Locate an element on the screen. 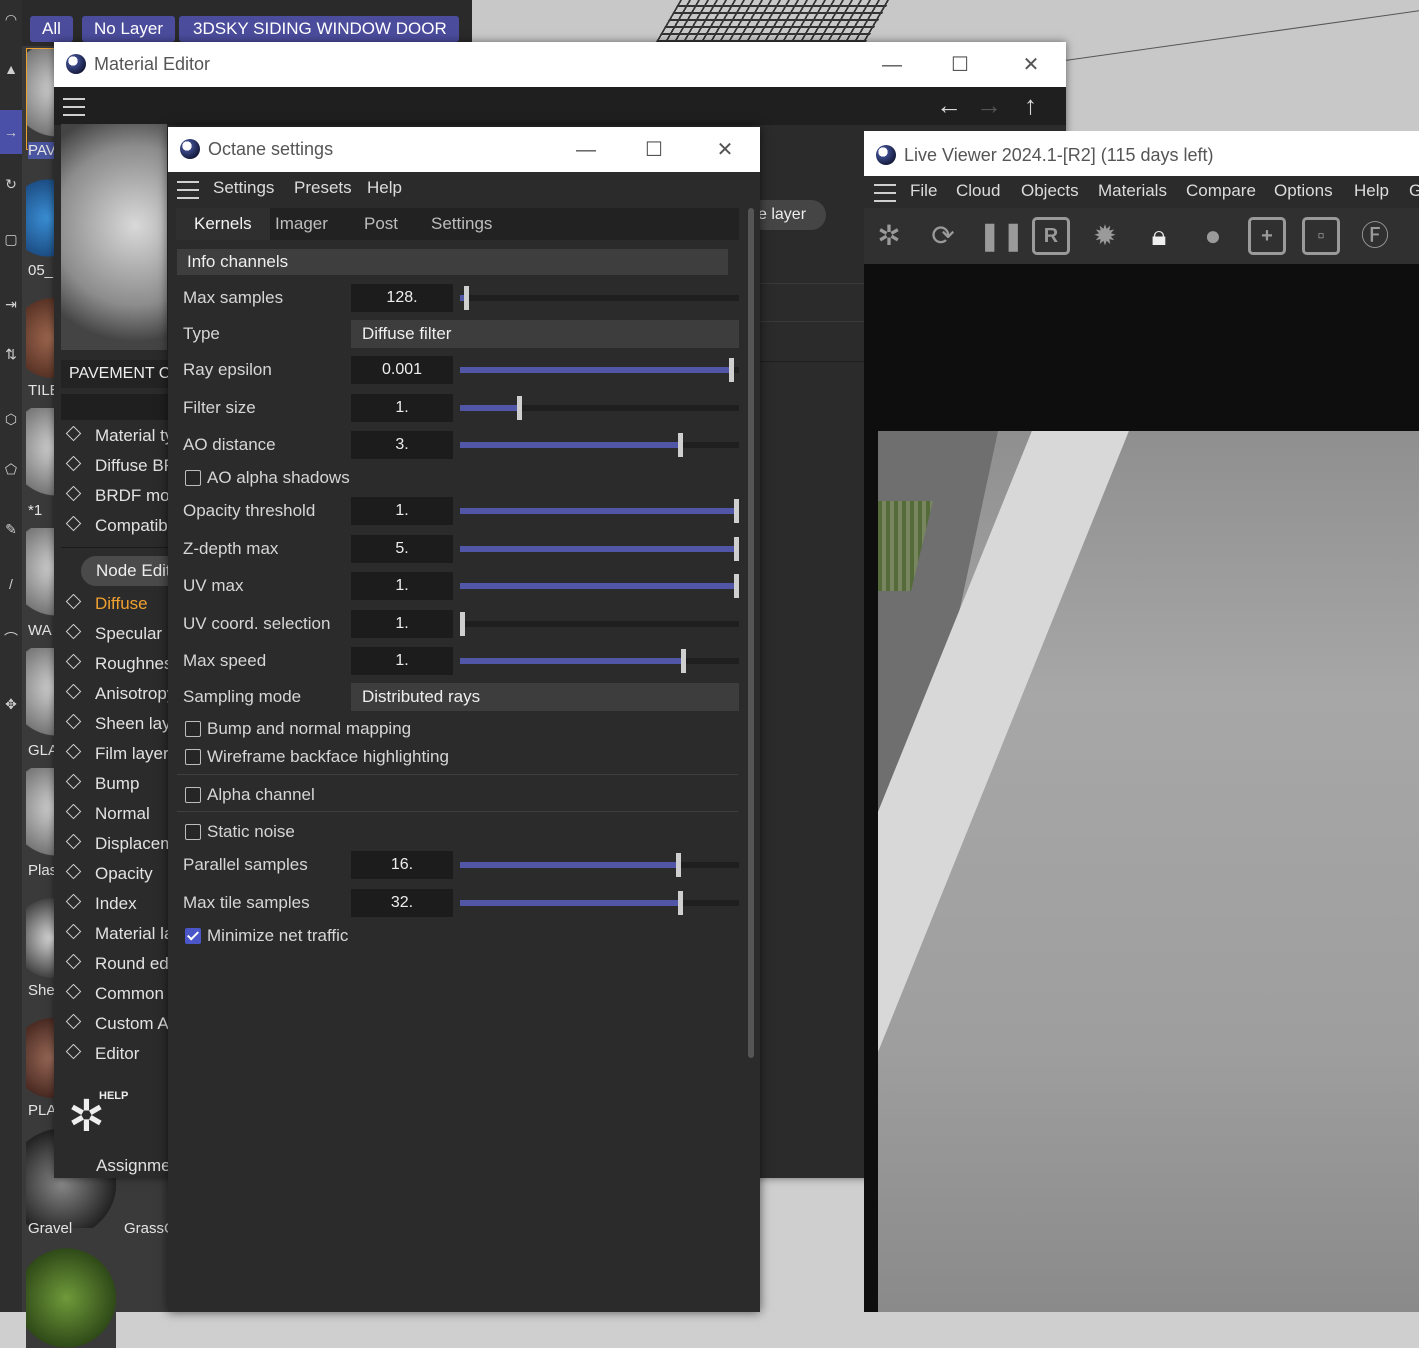  octane-logo-icon: ✲ is located at coordinates (889, 236).